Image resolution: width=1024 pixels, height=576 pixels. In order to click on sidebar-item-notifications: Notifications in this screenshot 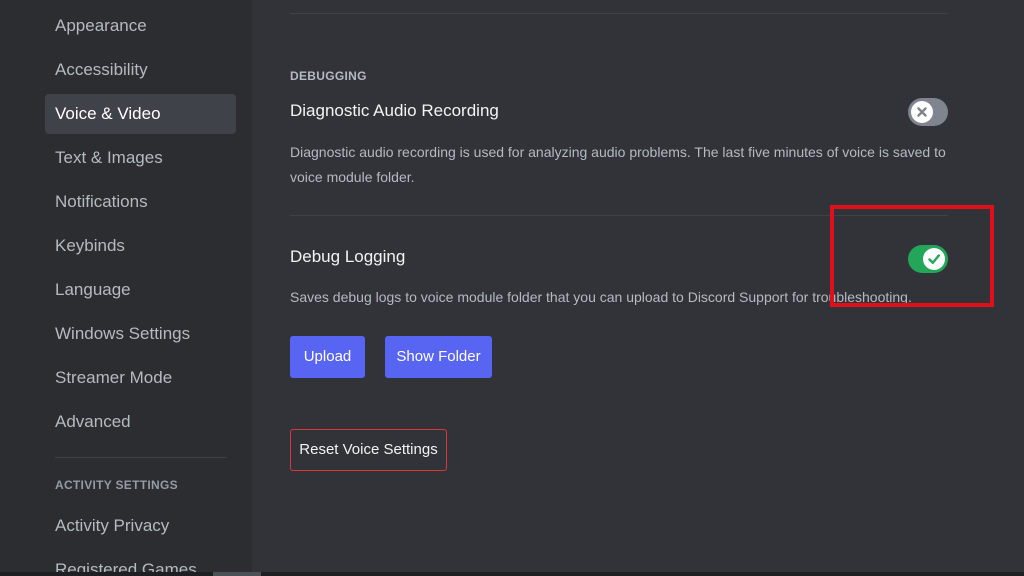, I will do `click(140, 202)`.